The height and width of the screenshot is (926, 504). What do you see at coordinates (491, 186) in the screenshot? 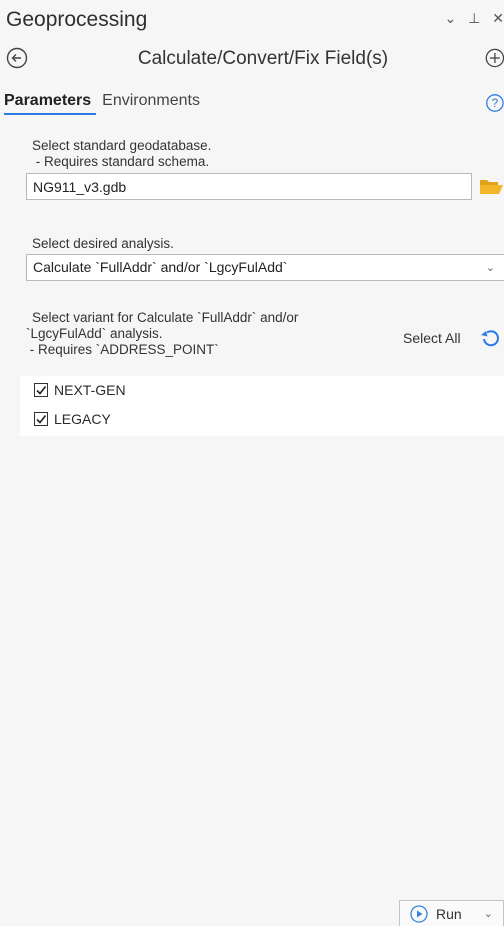
I see `folder-icon` at bounding box center [491, 186].